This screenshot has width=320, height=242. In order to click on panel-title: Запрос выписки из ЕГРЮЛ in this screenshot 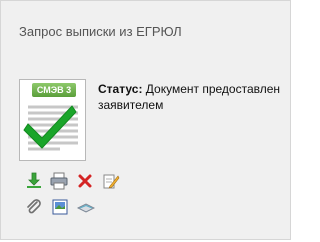, I will do `click(100, 31)`.